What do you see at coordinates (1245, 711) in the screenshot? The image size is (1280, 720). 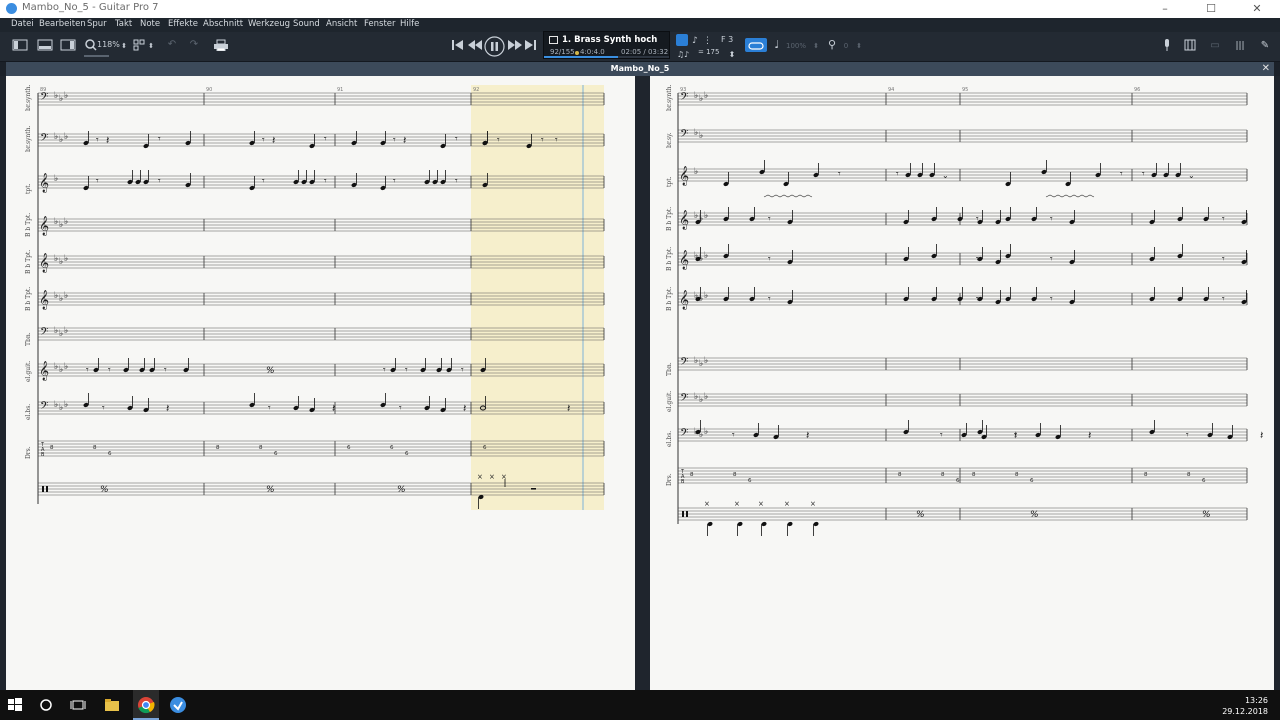 I see `clock-date: 29.12.2018` at bounding box center [1245, 711].